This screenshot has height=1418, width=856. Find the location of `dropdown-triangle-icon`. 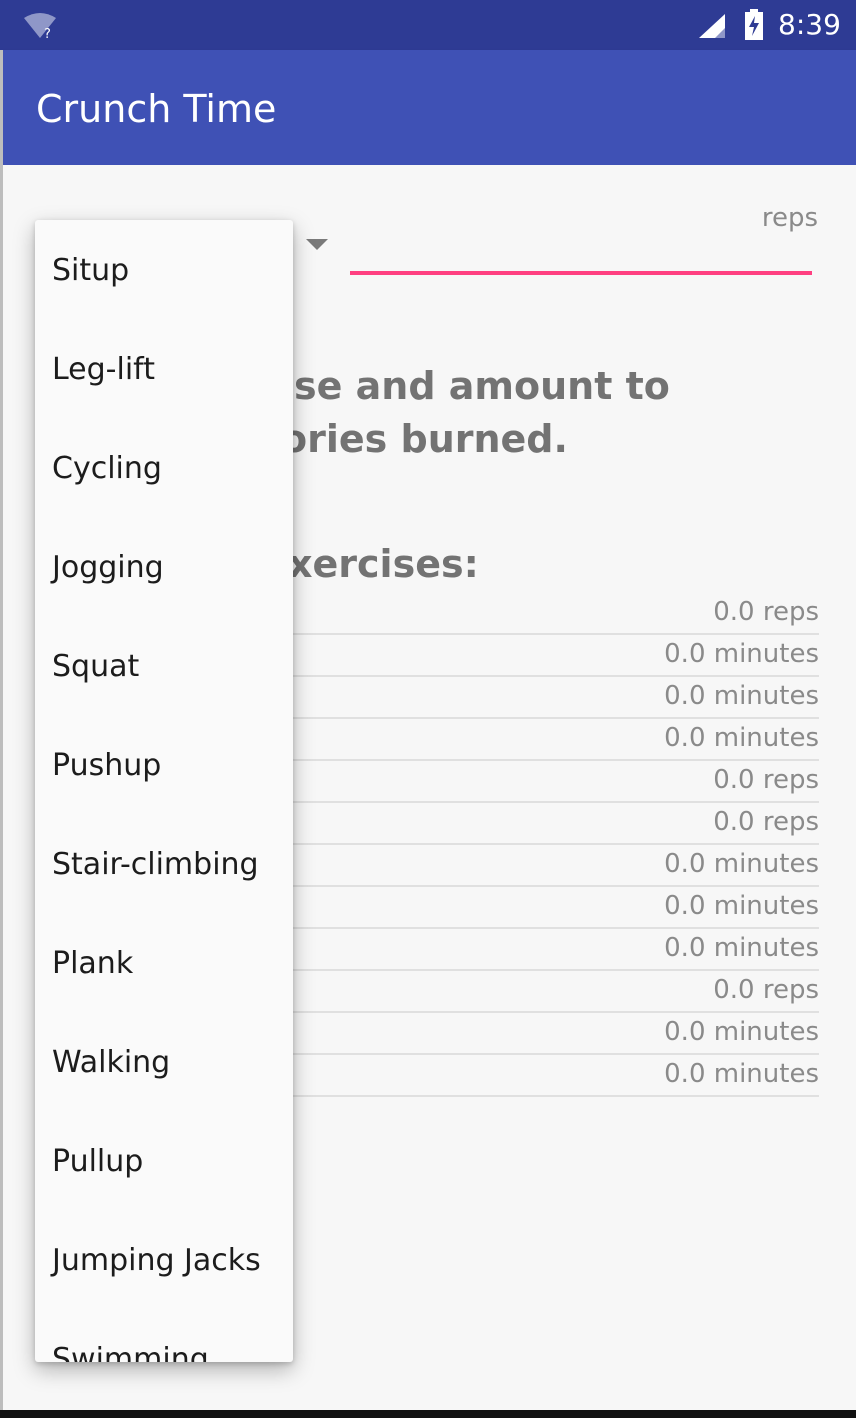

dropdown-triangle-icon is located at coordinates (317, 244).